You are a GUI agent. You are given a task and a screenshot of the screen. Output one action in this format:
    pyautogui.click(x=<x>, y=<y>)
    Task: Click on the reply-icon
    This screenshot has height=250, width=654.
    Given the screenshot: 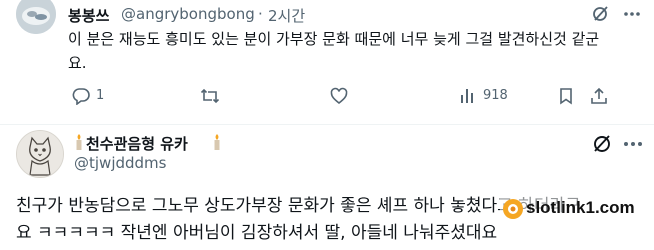 What is the action you would take?
    pyautogui.click(x=81, y=96)
    